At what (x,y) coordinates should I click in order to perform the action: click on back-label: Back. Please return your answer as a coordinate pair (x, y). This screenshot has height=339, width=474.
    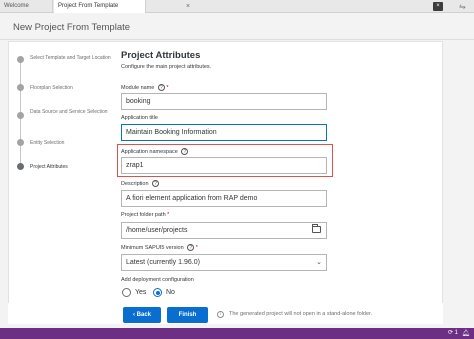
    Looking at the image, I should click on (143, 315).